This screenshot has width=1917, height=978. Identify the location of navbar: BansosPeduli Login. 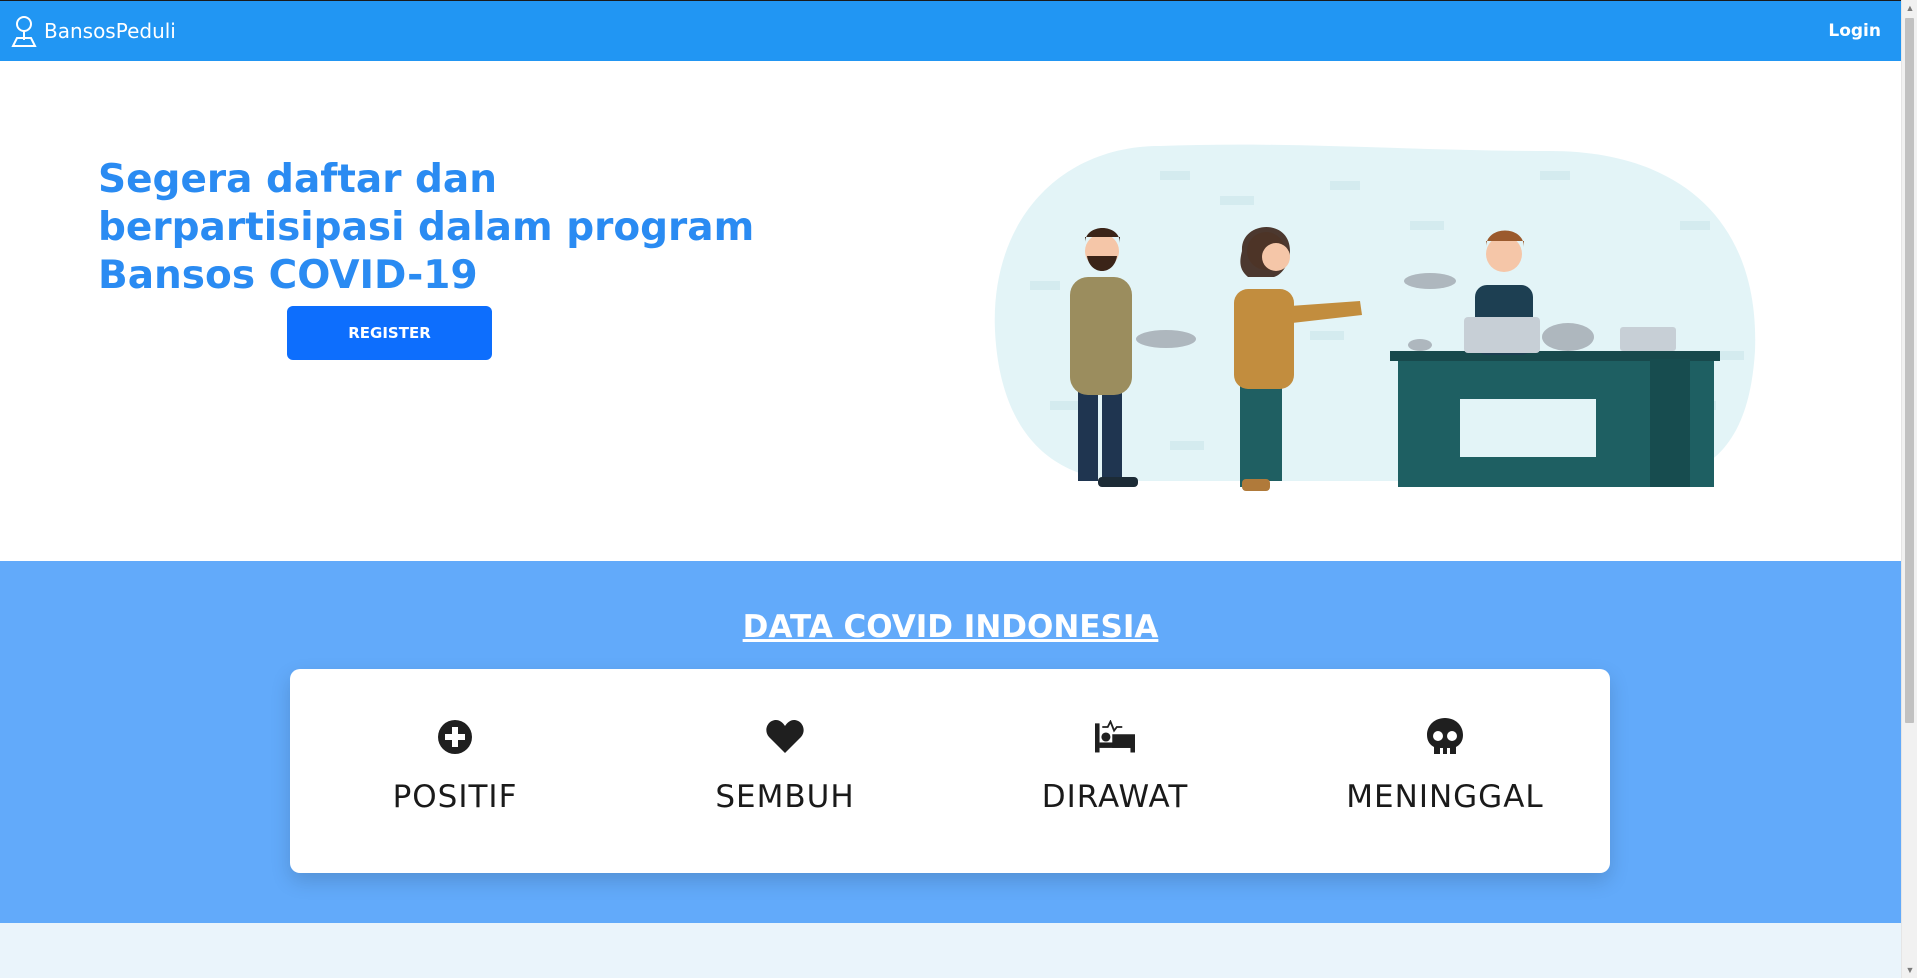
(950, 30).